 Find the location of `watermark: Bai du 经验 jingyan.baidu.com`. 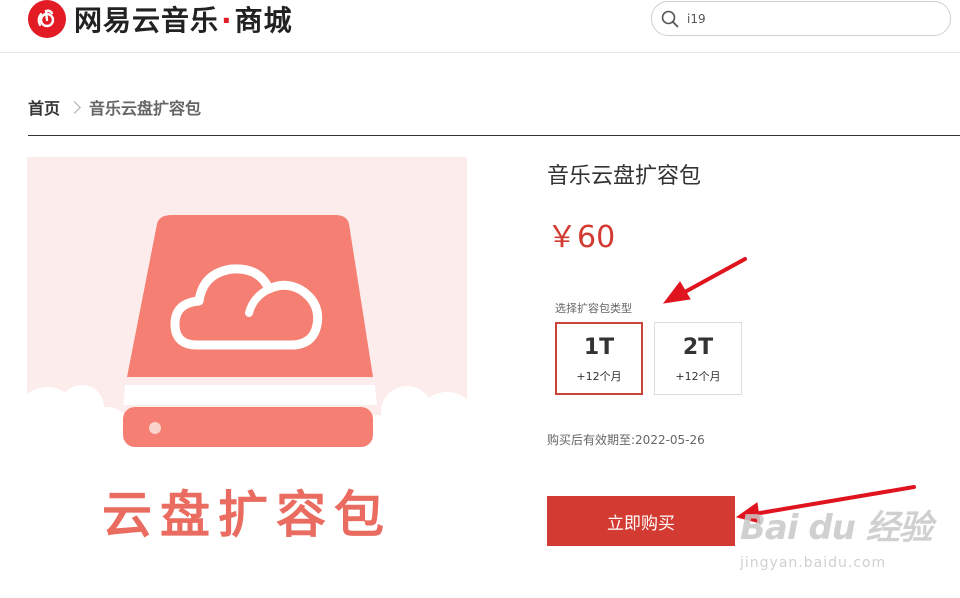

watermark: Bai du 经验 jingyan.baidu.com is located at coordinates (836, 535).